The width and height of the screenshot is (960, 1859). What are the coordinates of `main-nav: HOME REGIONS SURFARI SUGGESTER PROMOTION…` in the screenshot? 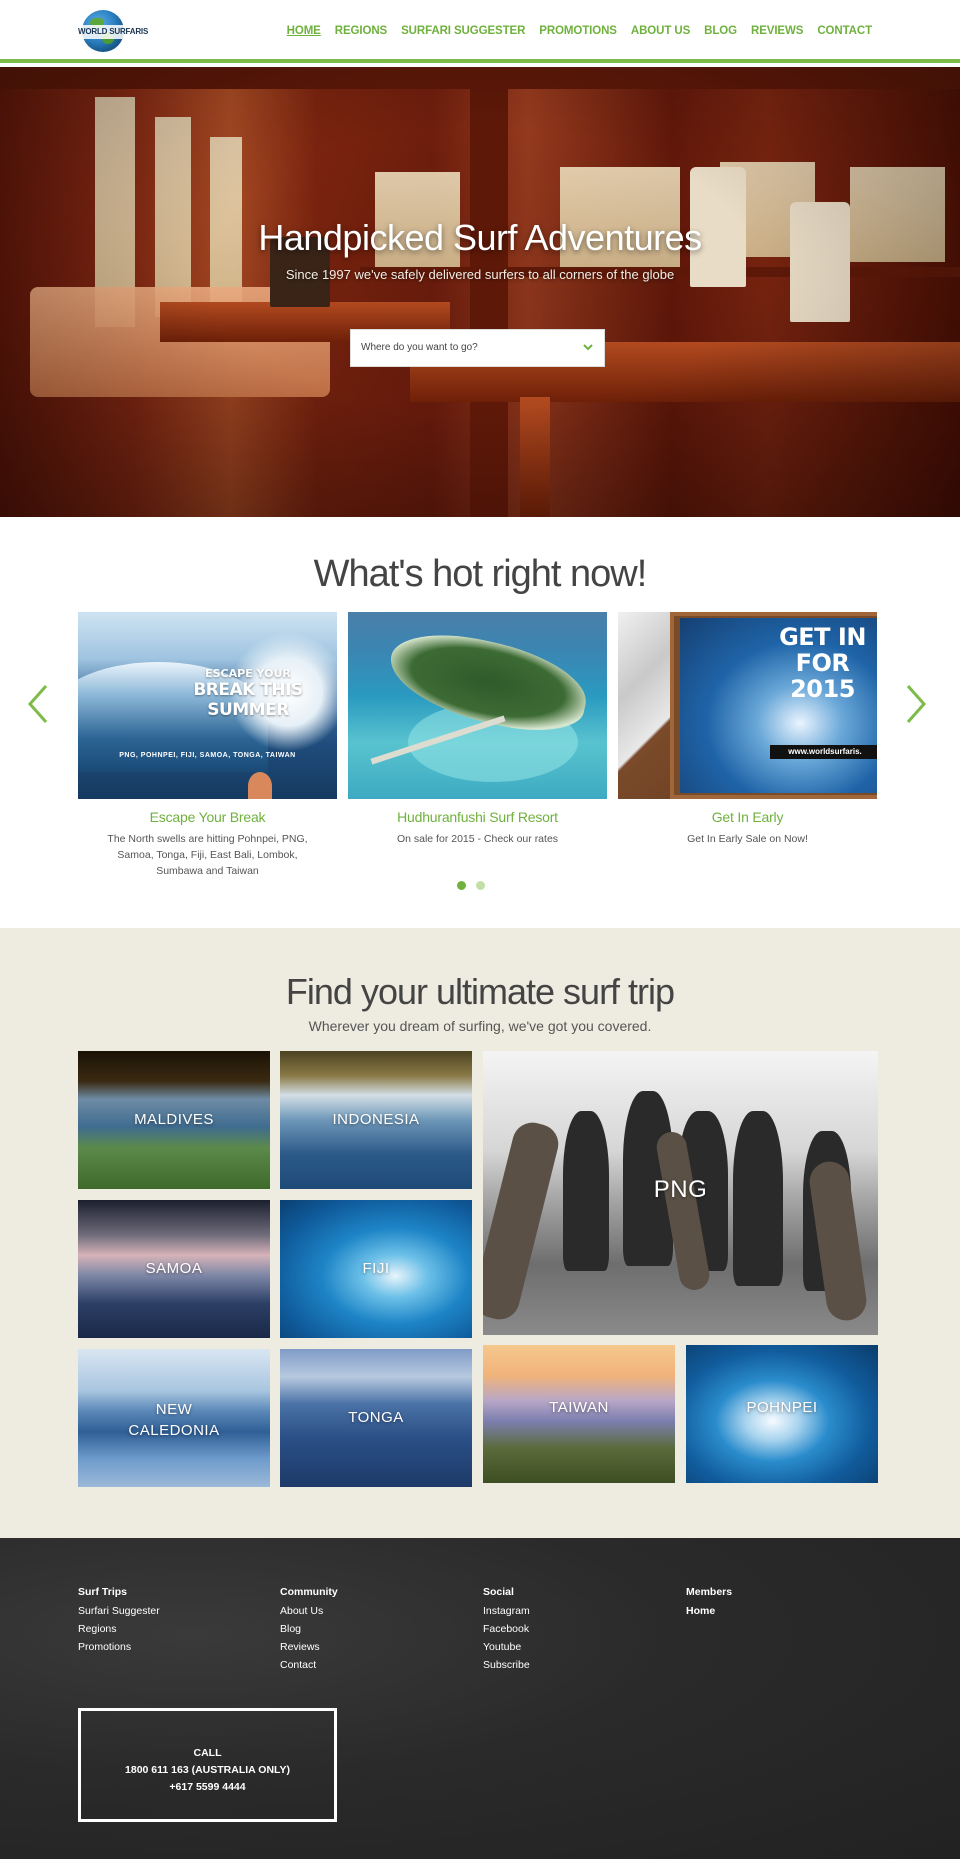 It's located at (572, 31).